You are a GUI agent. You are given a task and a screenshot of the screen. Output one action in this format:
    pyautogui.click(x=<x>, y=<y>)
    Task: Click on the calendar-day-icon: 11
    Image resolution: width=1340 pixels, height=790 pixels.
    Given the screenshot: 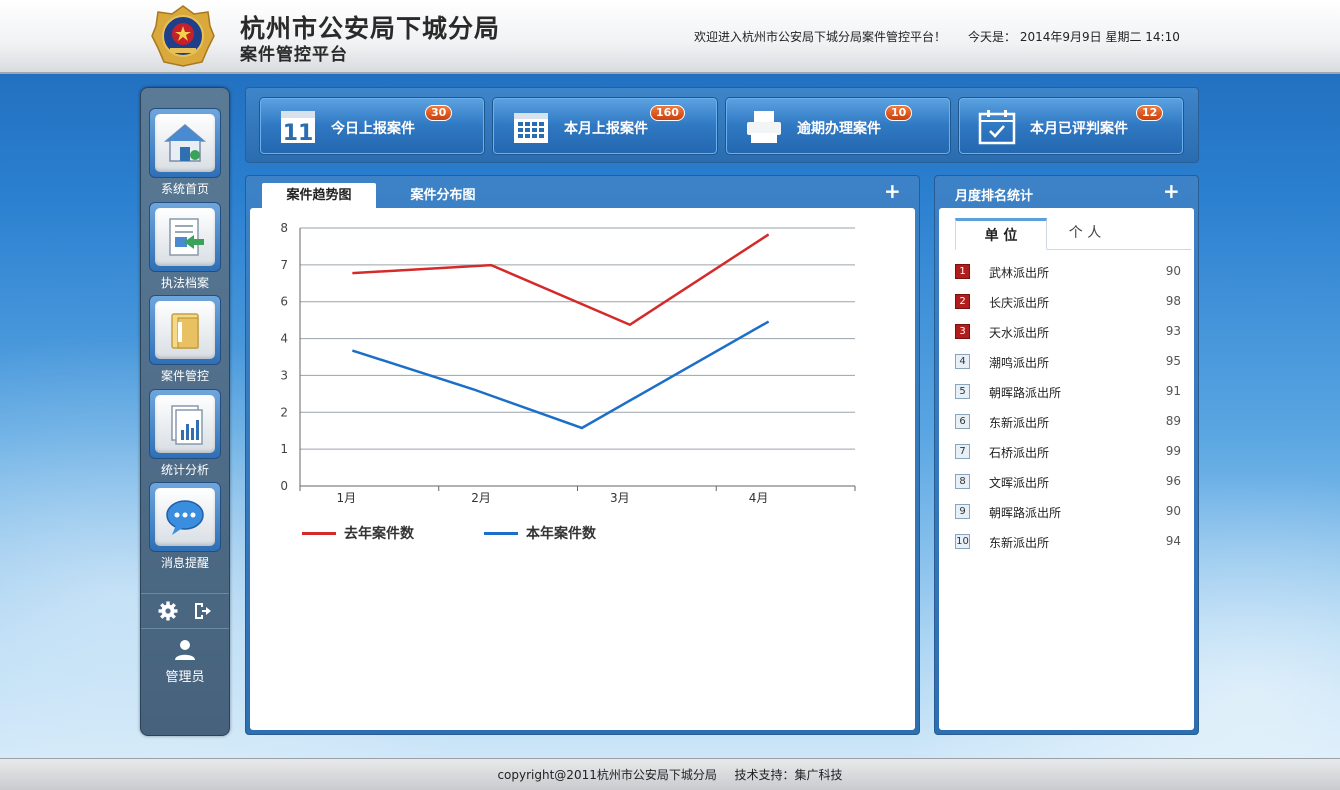 What is the action you would take?
    pyautogui.click(x=298, y=128)
    